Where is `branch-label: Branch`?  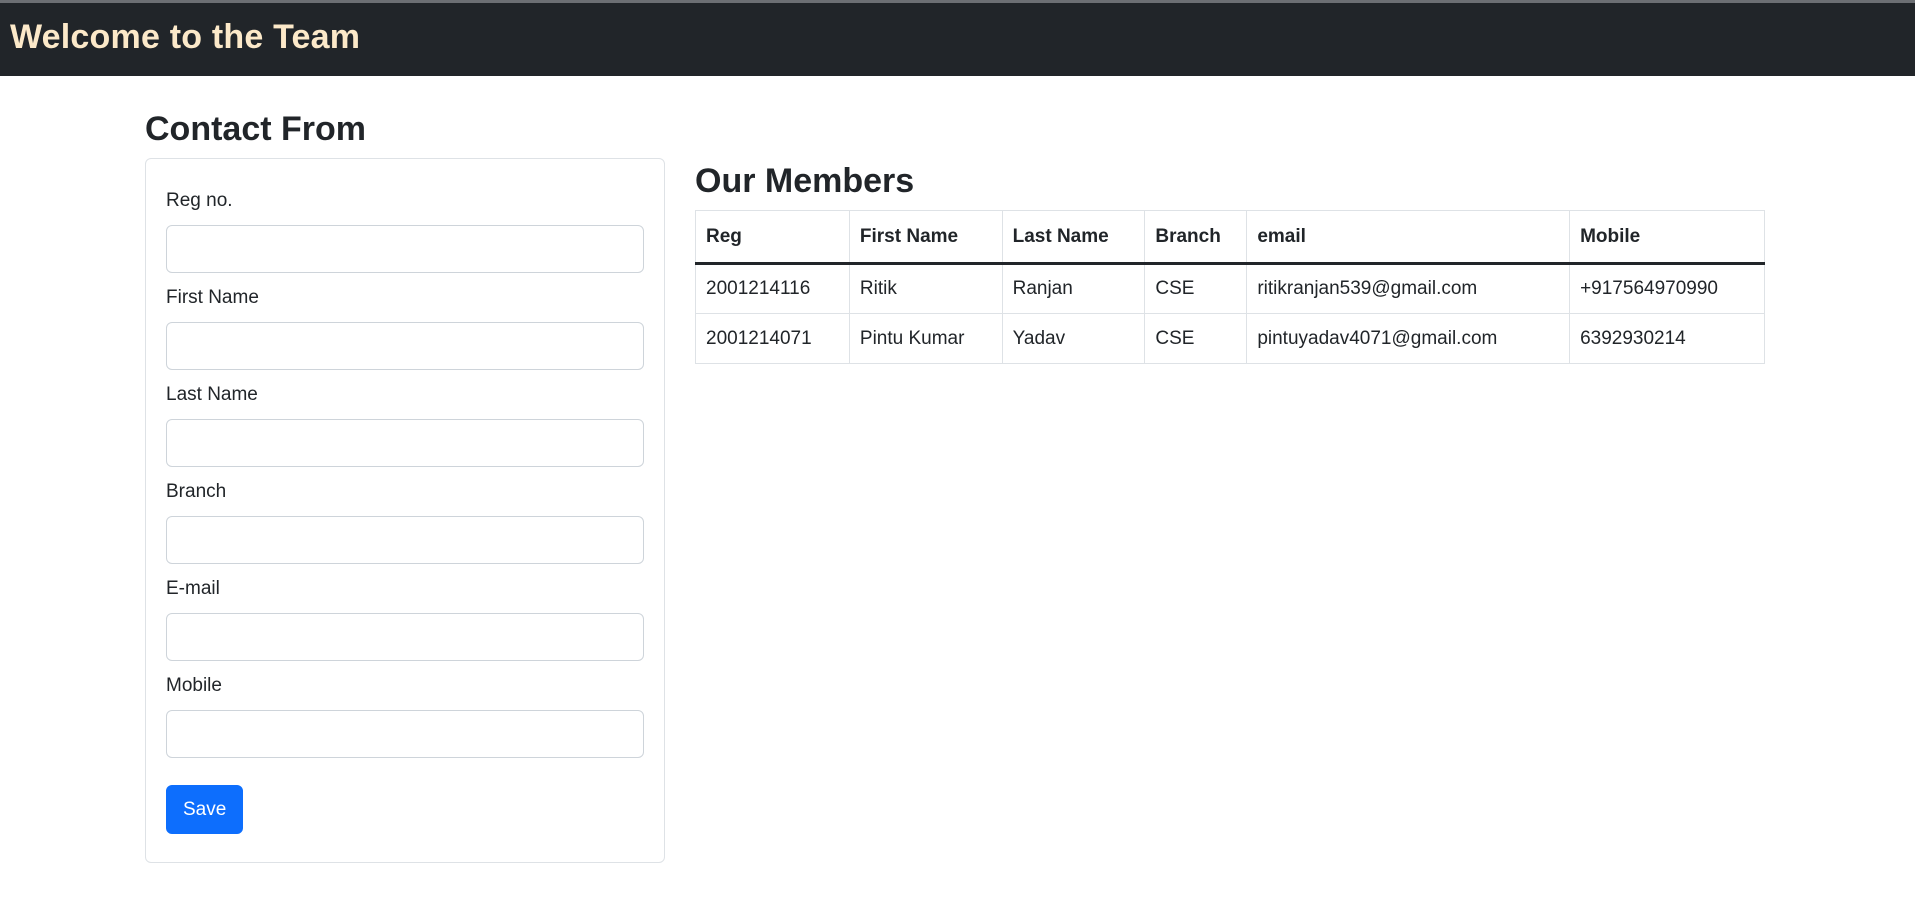
branch-label: Branch is located at coordinates (196, 491).